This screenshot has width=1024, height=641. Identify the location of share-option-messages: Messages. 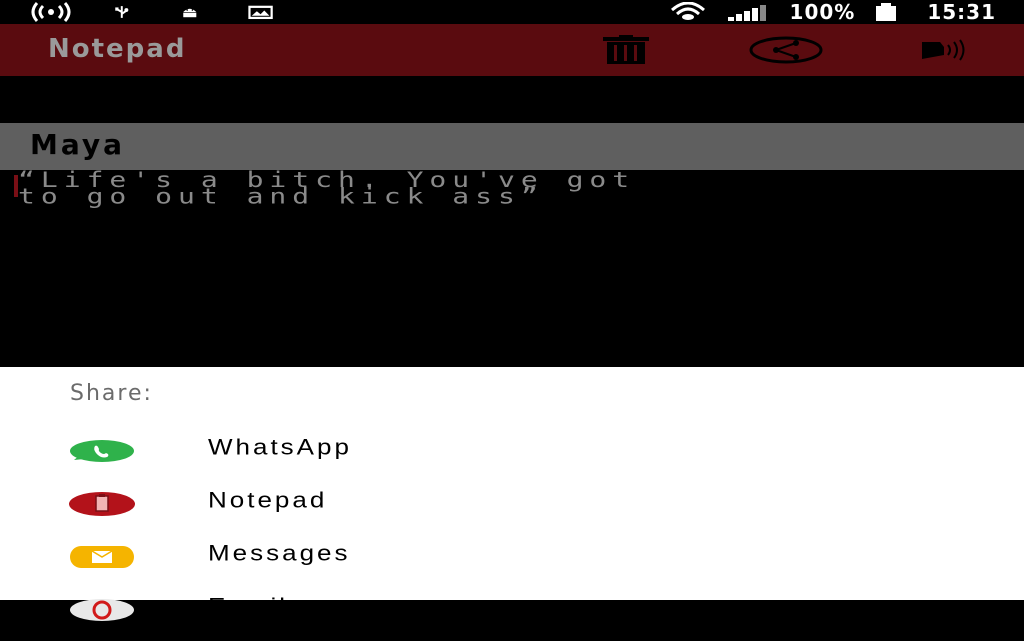
(512, 564).